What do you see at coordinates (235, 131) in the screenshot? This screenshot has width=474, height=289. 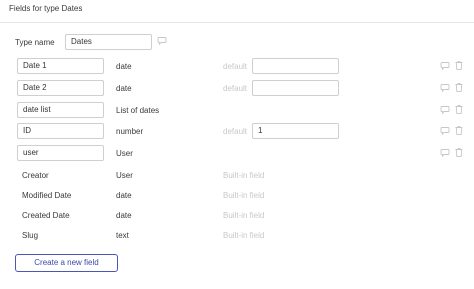 I see `default-label-id: default` at bounding box center [235, 131].